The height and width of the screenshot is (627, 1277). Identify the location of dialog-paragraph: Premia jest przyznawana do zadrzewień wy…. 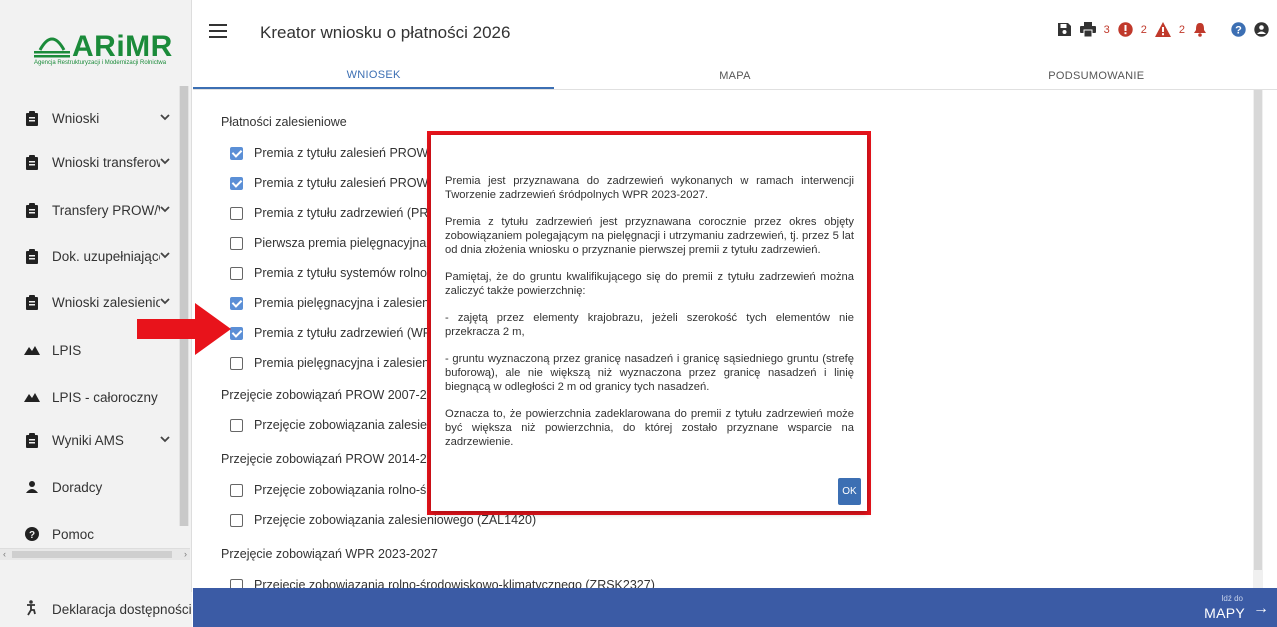
(649, 188).